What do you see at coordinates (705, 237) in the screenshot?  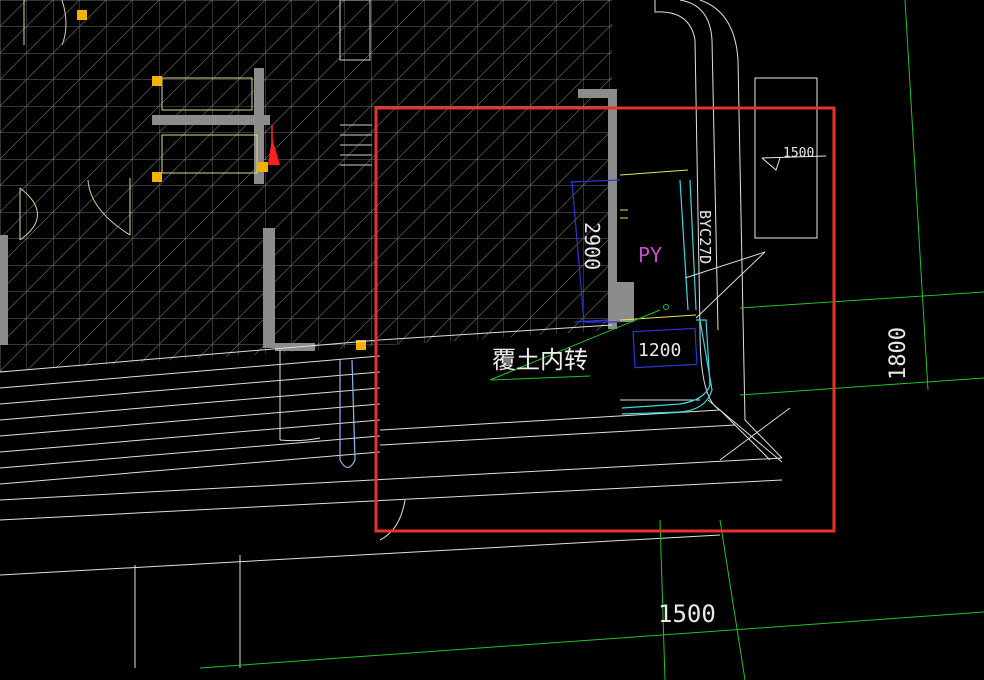 I see `tag-byc27d: BYC27D` at bounding box center [705, 237].